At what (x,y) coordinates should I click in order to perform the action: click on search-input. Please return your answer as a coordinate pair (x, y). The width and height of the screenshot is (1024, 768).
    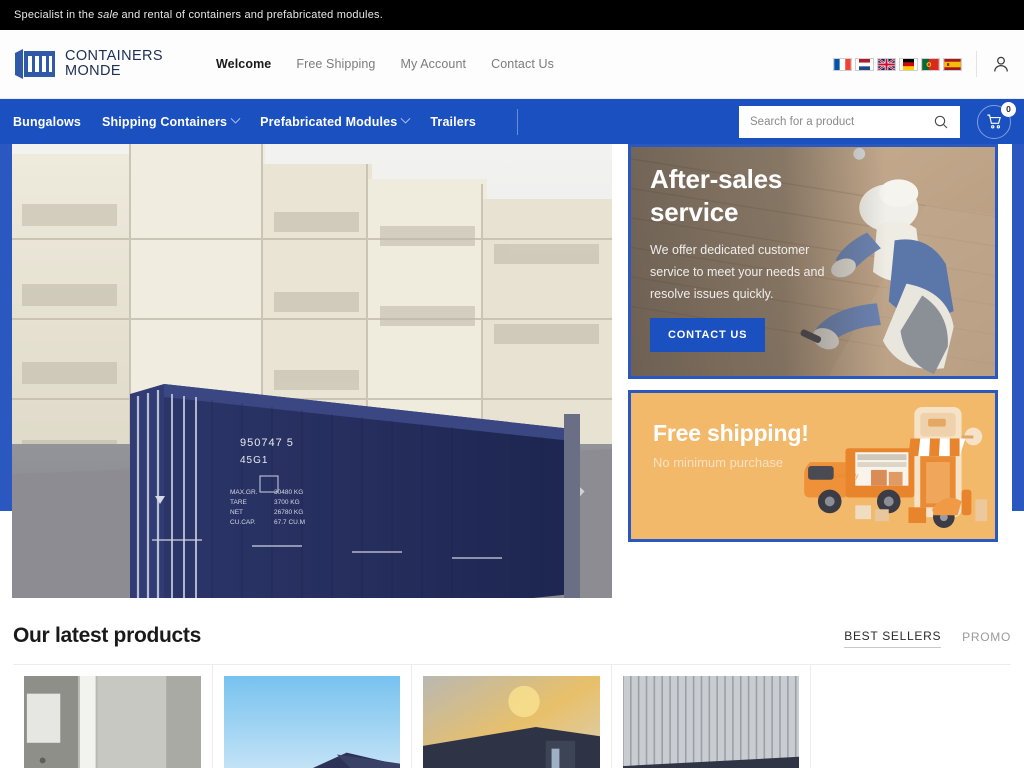
    Looking at the image, I should click on (838, 121).